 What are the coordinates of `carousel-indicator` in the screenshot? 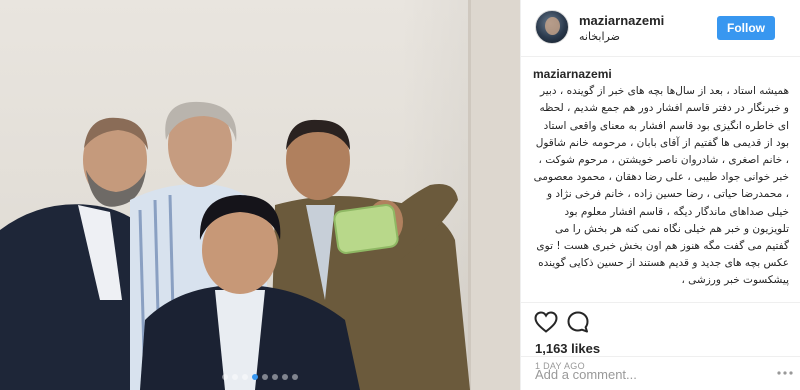 It's located at (260, 377).